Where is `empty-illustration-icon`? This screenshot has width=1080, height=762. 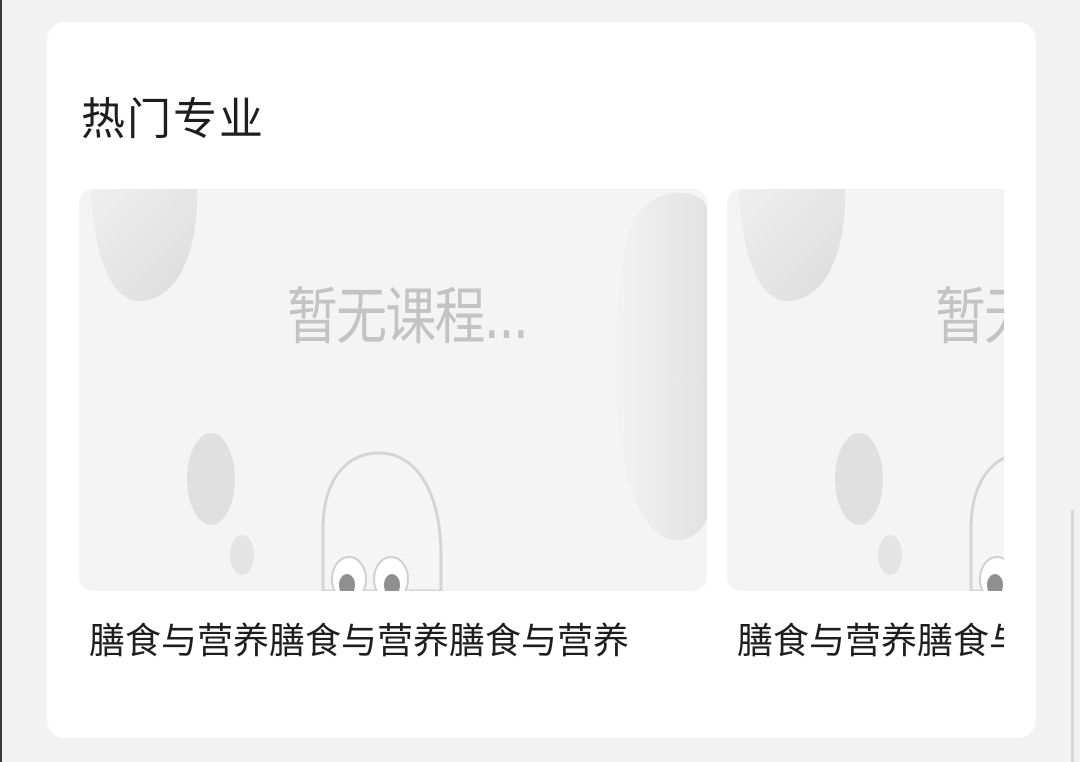
empty-illustration-icon is located at coordinates (871, 390).